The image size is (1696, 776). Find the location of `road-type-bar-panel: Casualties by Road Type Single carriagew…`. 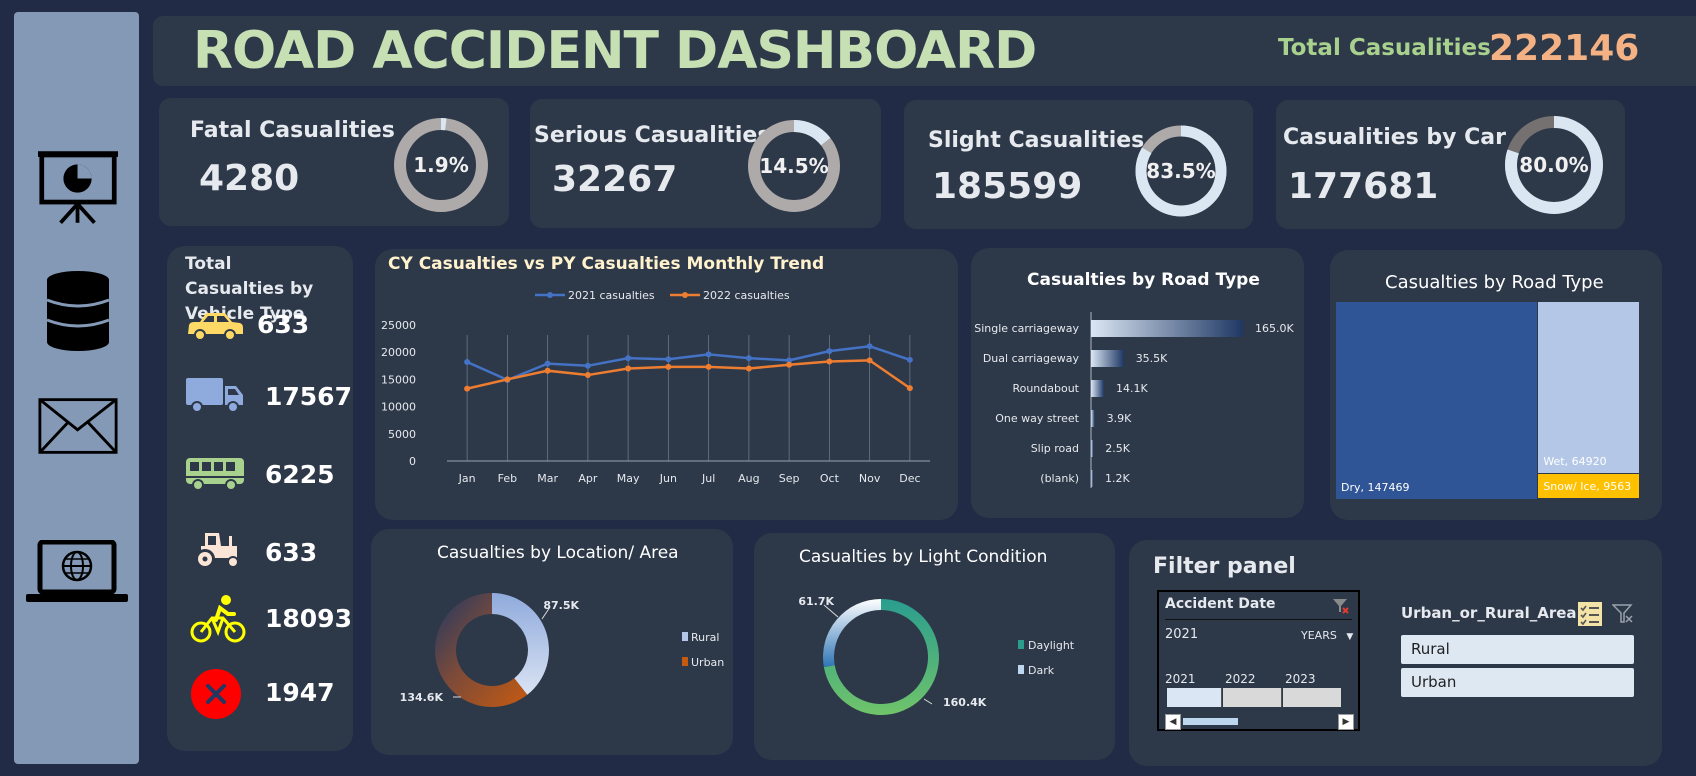

road-type-bar-panel: Casualties by Road Type Single carriagew… is located at coordinates (1137, 383).